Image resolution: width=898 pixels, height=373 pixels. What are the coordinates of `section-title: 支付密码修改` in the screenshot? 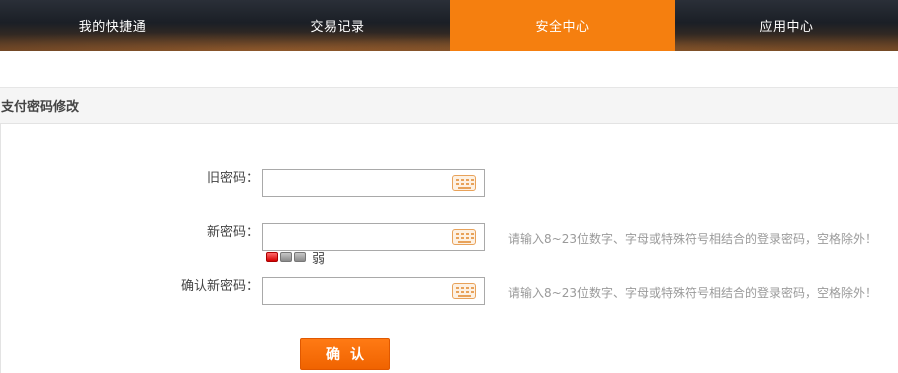 It's located at (40, 107).